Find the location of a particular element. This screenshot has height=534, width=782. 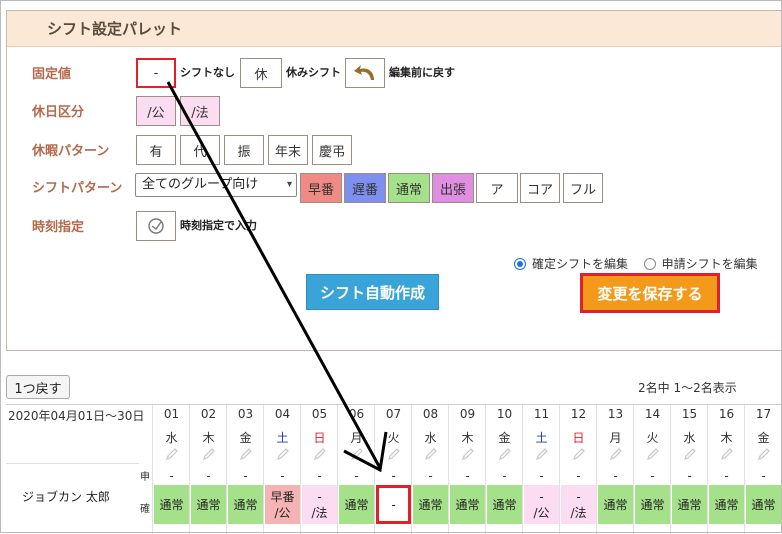

employee-row-header: ジョブカン 太郎 申 確 is located at coordinates (78, 498).